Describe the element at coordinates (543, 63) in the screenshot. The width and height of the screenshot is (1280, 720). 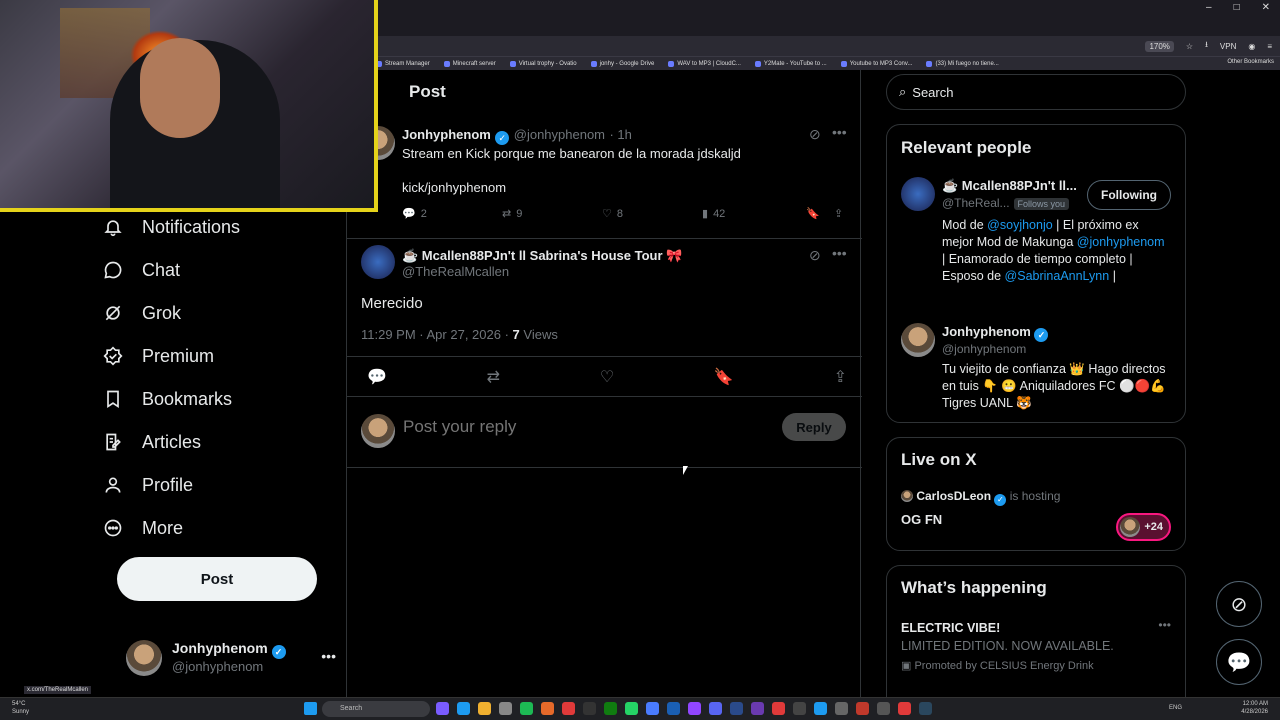
I see `bookmark-item: Virtual trophy - Ovatio` at that location.